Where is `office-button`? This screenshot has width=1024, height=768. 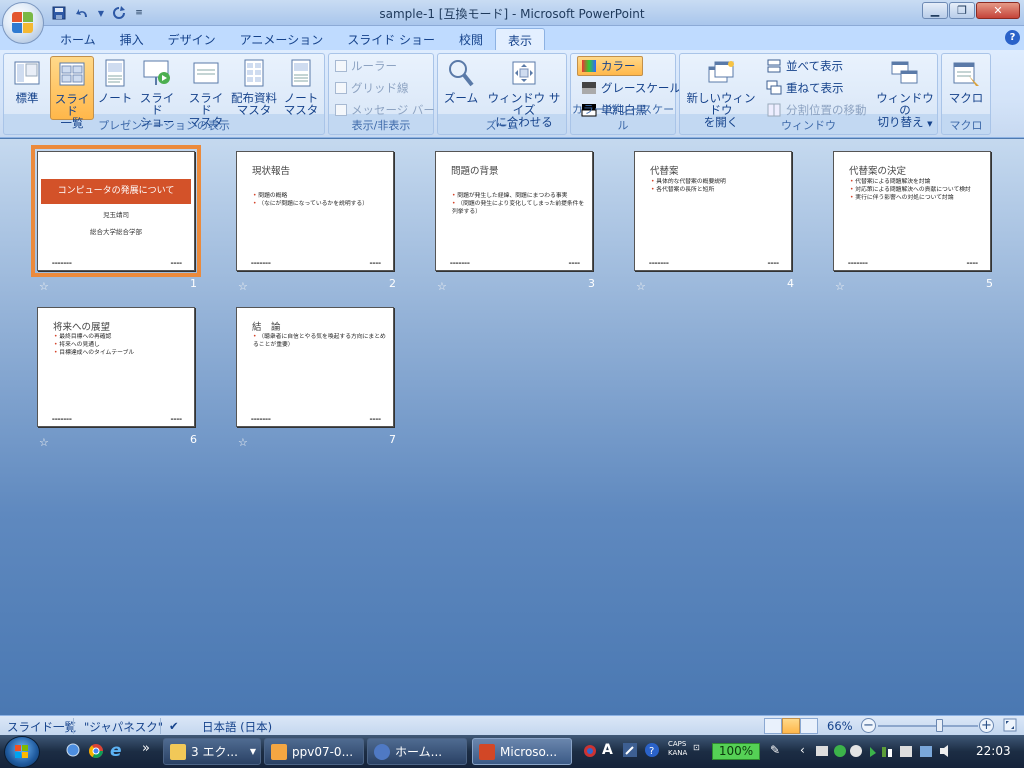
office-button is located at coordinates (23, 23).